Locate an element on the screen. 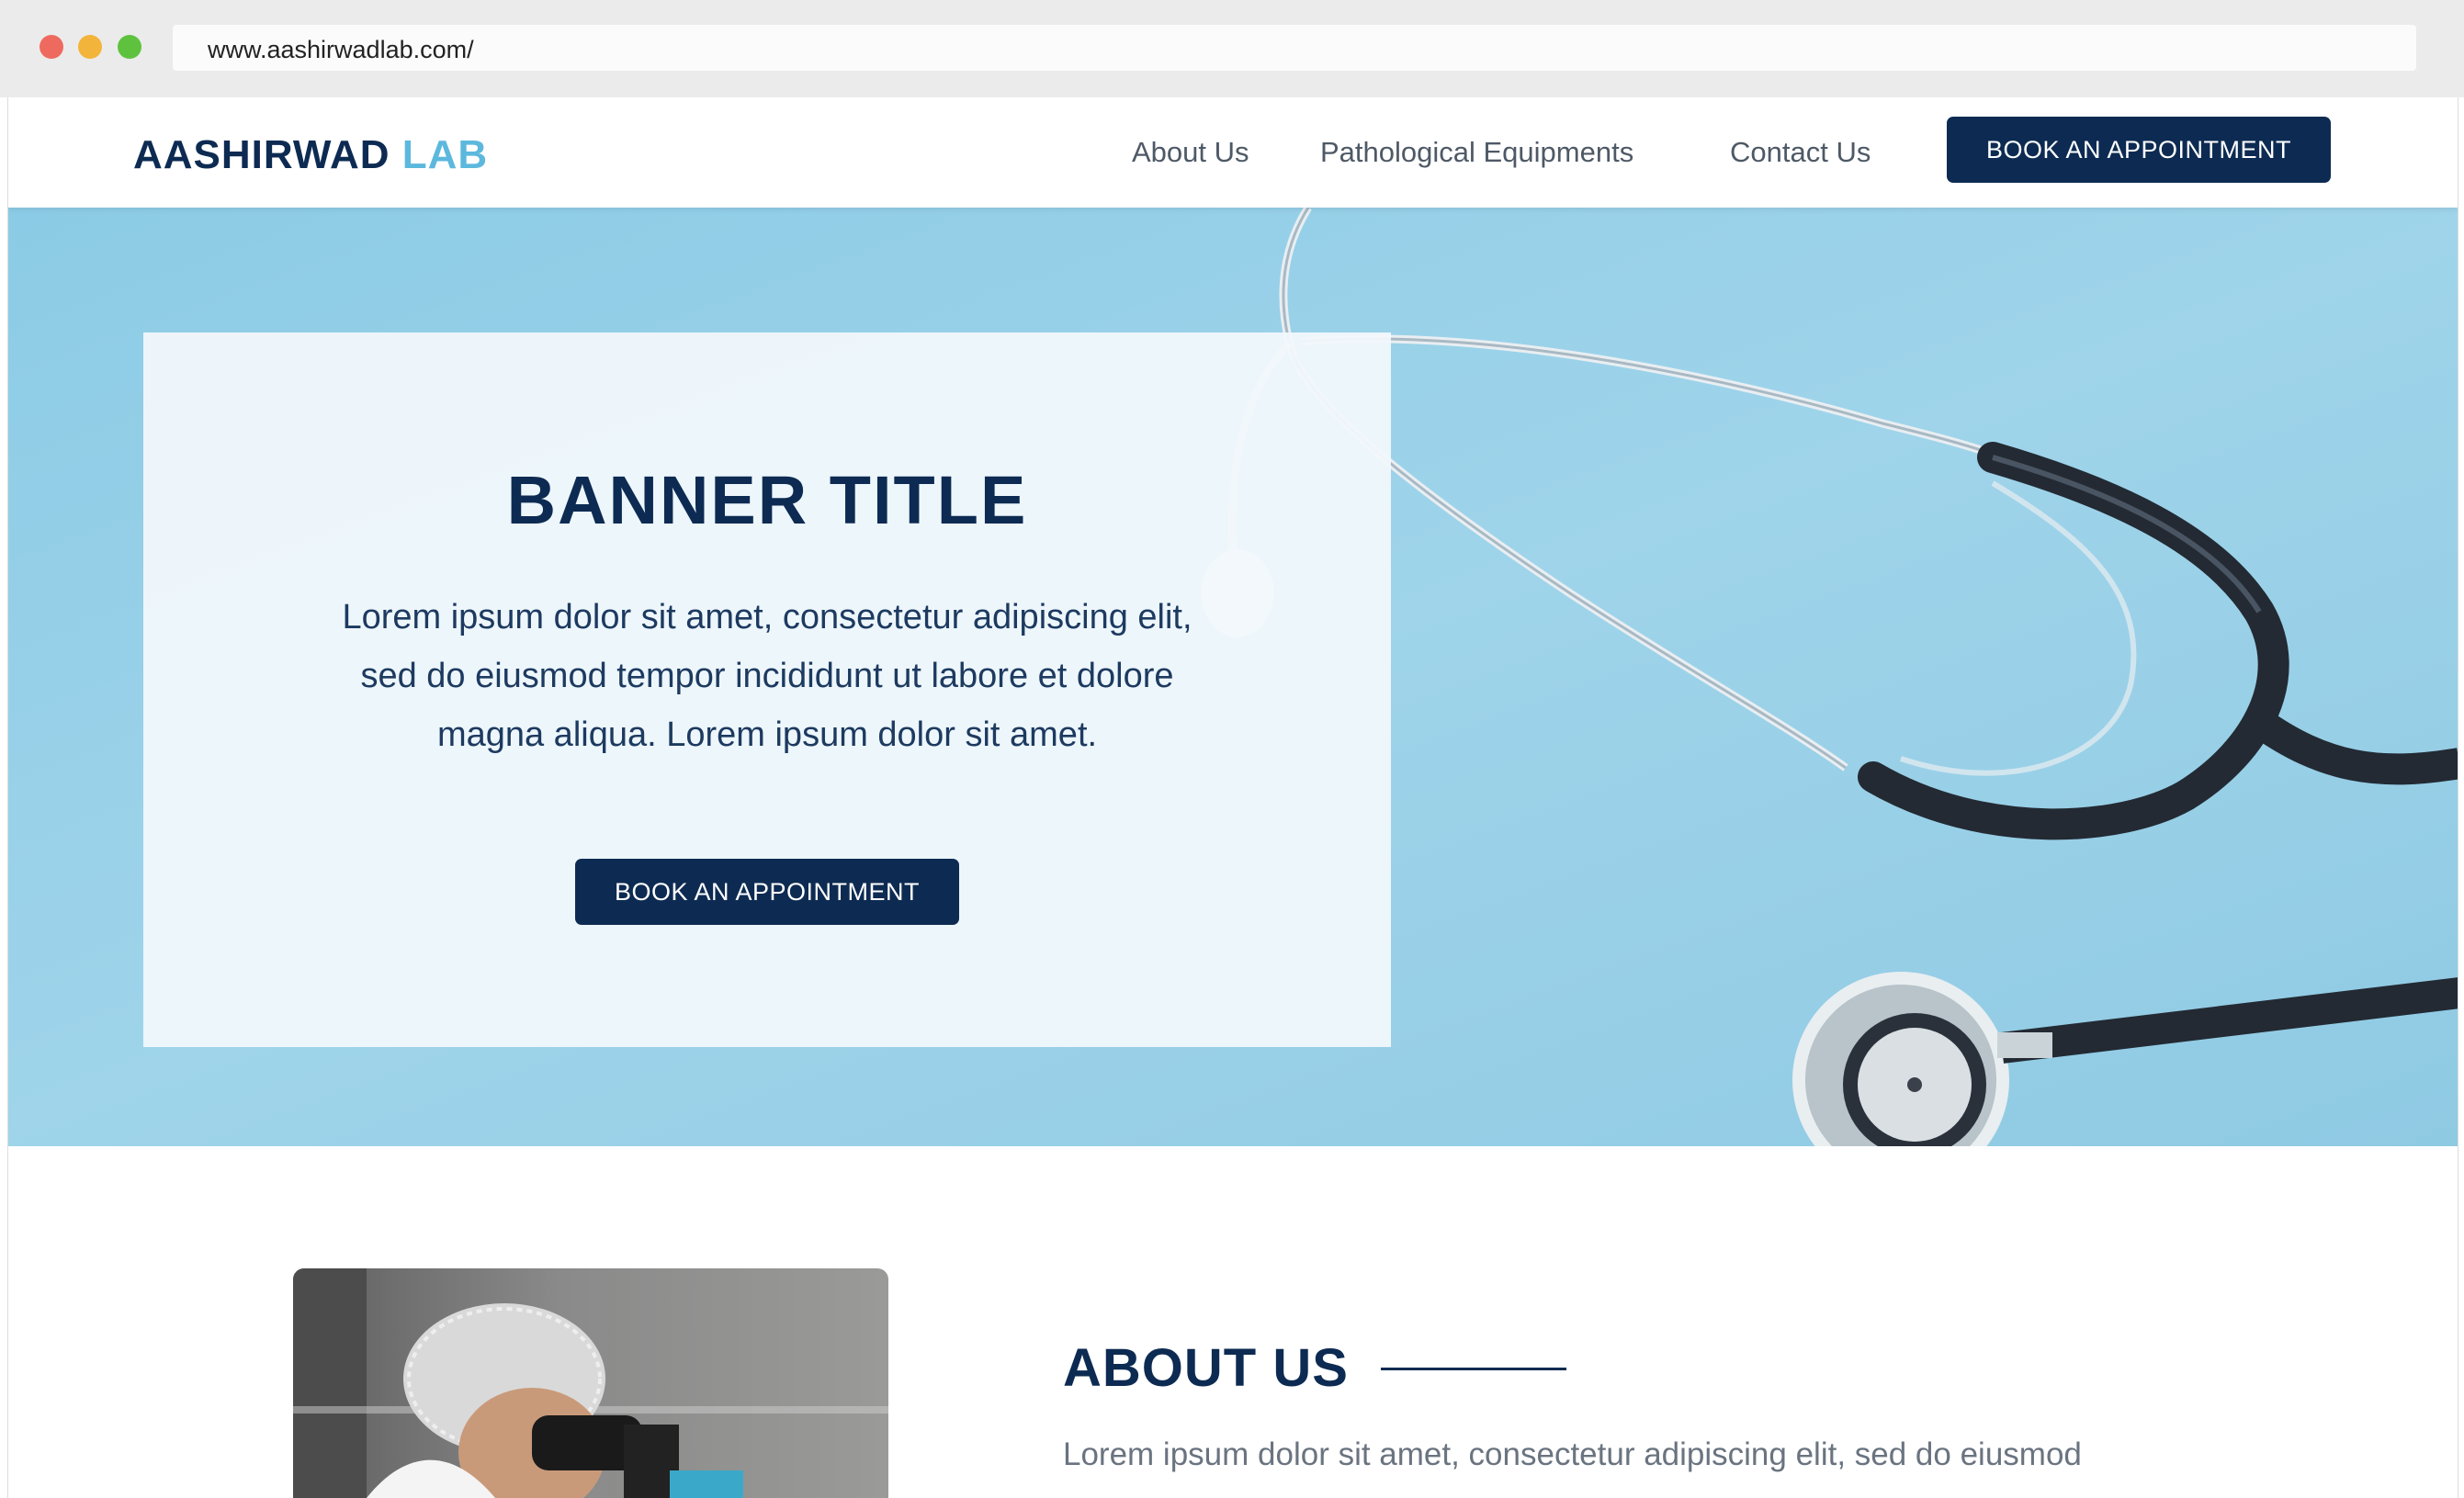 The height and width of the screenshot is (1498, 2464). microscope-scene-image is located at coordinates (590, 1383).